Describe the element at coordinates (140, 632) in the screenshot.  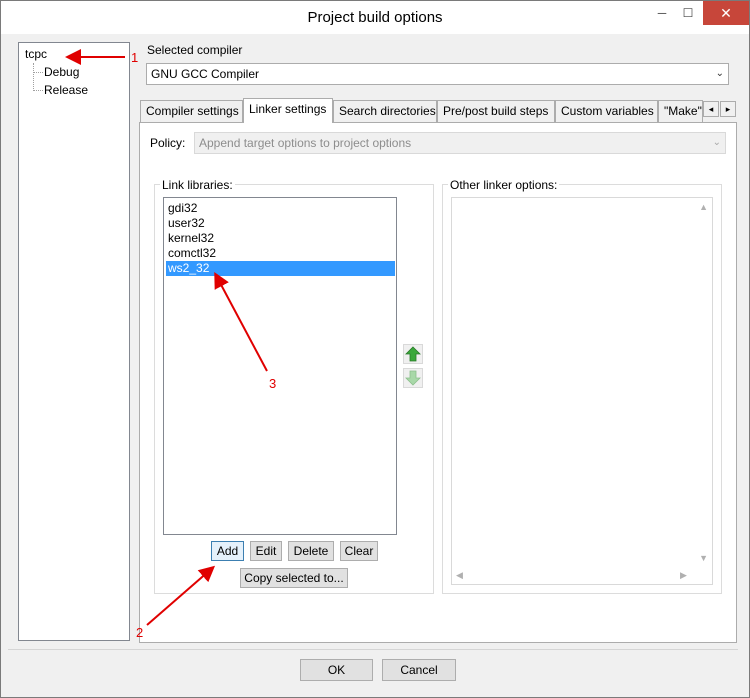
I see `annotation-label-2: 2` at that location.